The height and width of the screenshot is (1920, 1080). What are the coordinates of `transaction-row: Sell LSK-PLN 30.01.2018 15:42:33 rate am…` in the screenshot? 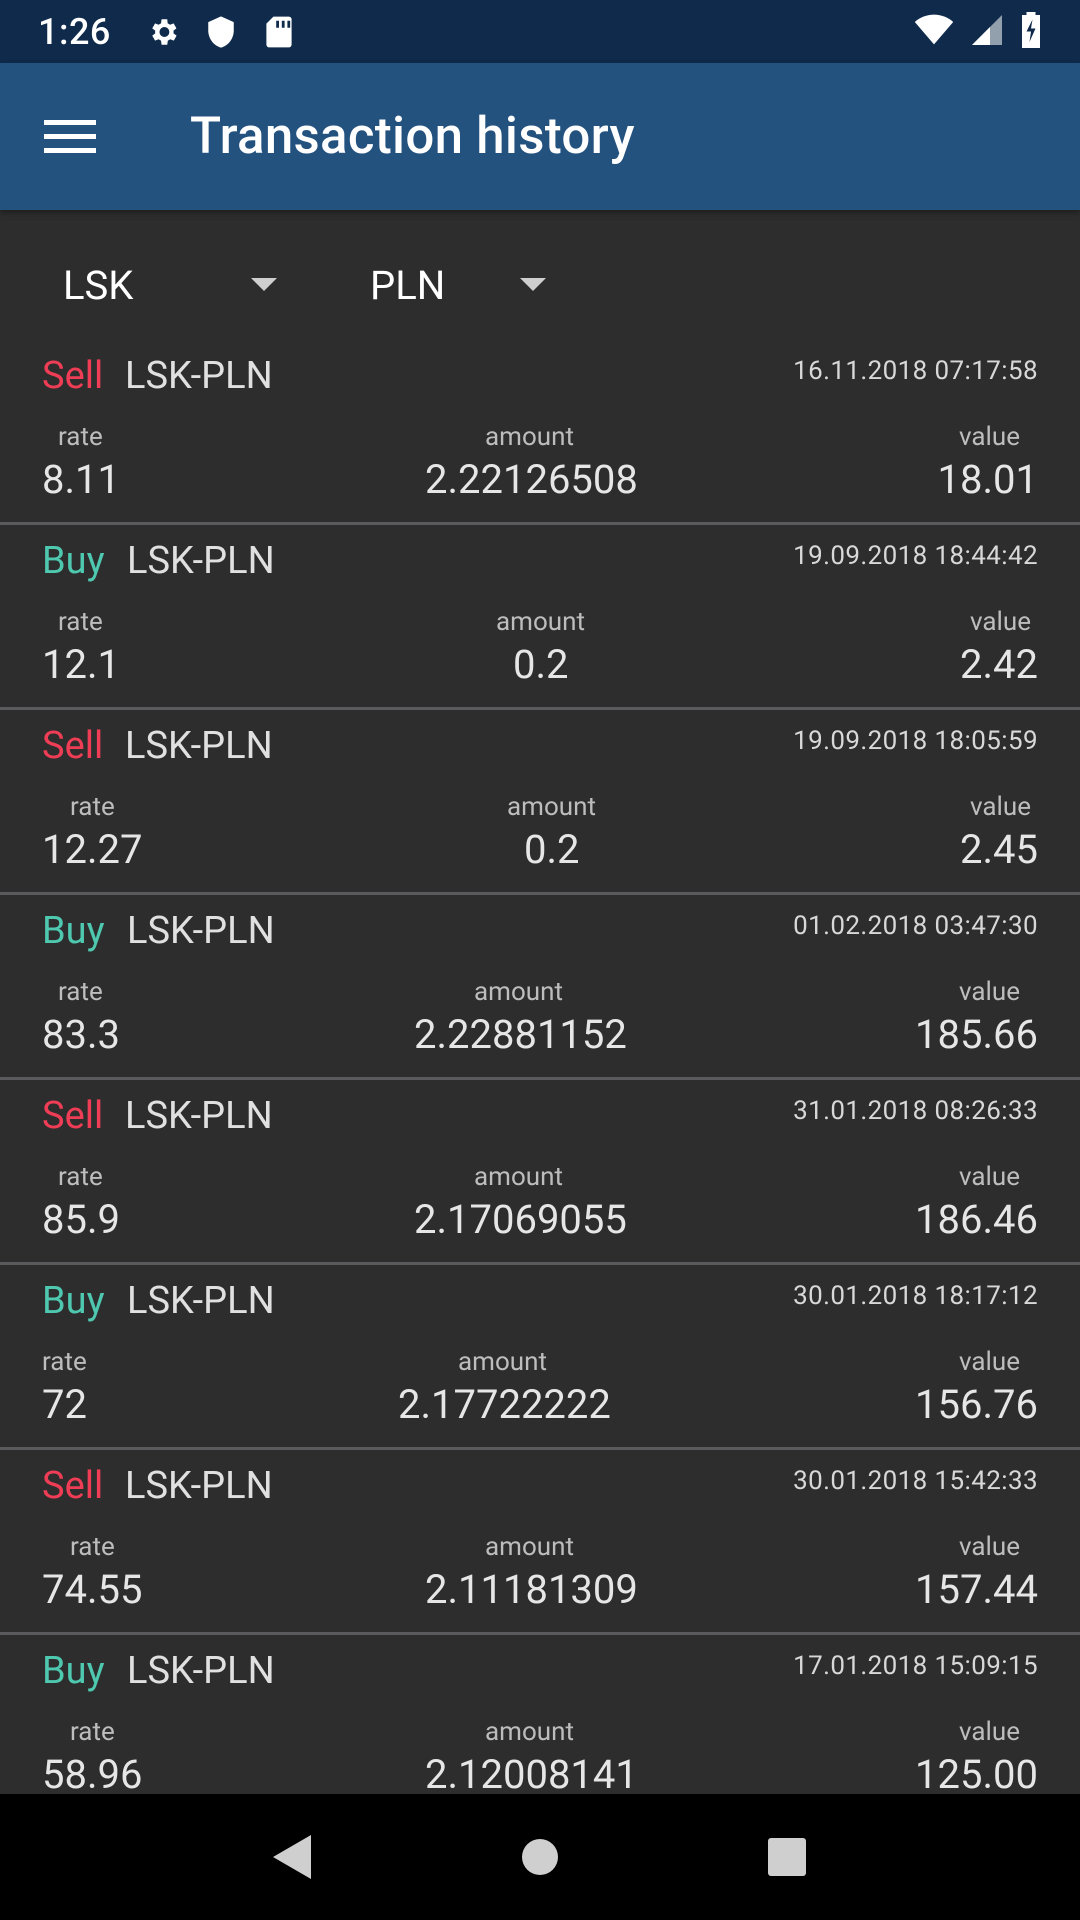 It's located at (540, 1542).